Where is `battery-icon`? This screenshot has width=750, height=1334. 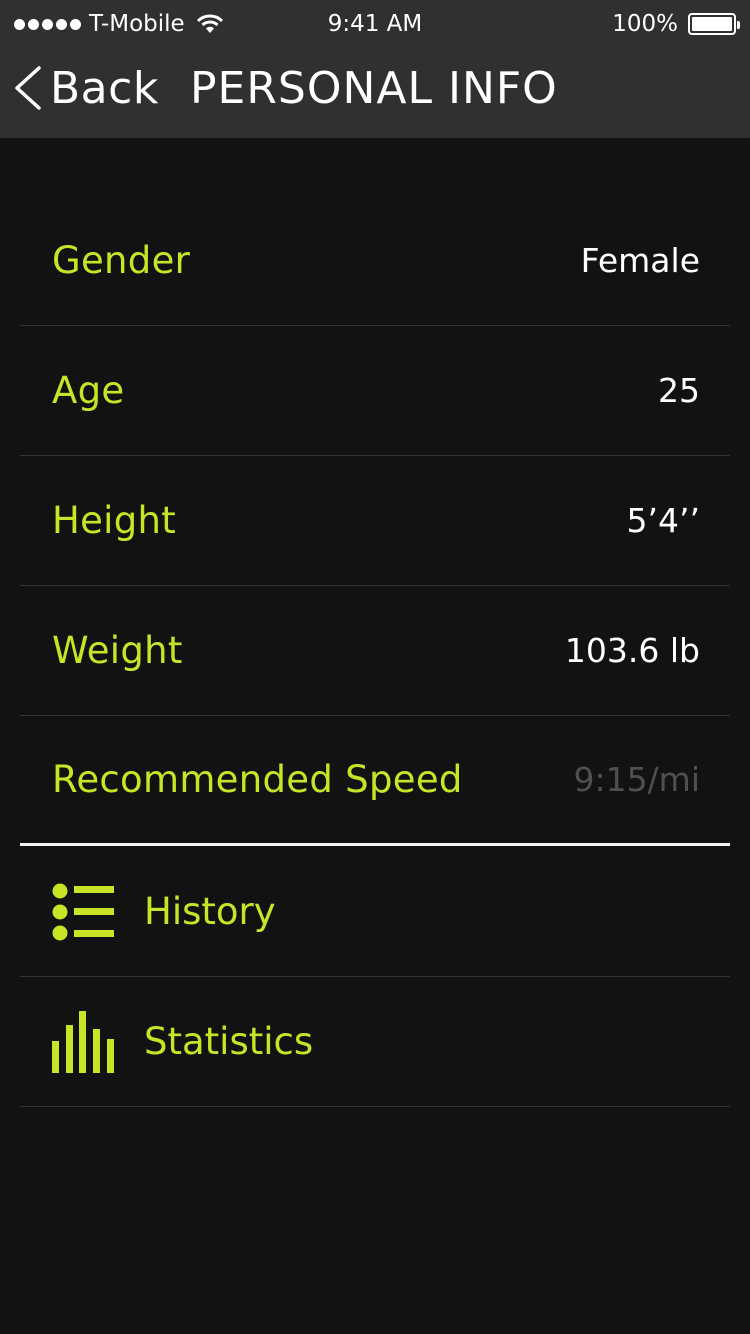 battery-icon is located at coordinates (714, 24).